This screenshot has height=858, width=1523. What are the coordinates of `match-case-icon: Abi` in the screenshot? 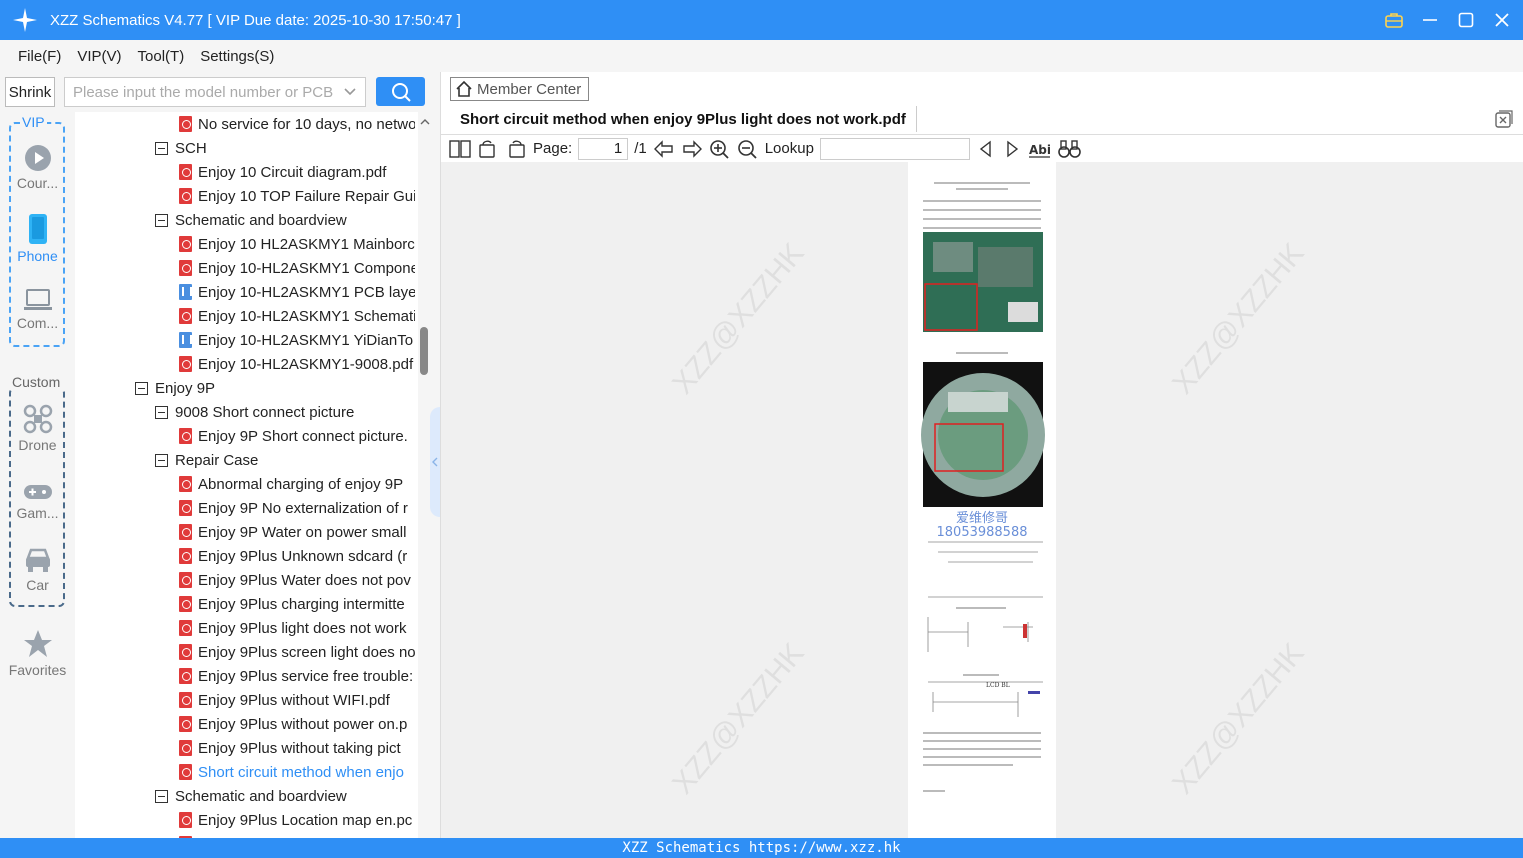 It's located at (1040, 149).